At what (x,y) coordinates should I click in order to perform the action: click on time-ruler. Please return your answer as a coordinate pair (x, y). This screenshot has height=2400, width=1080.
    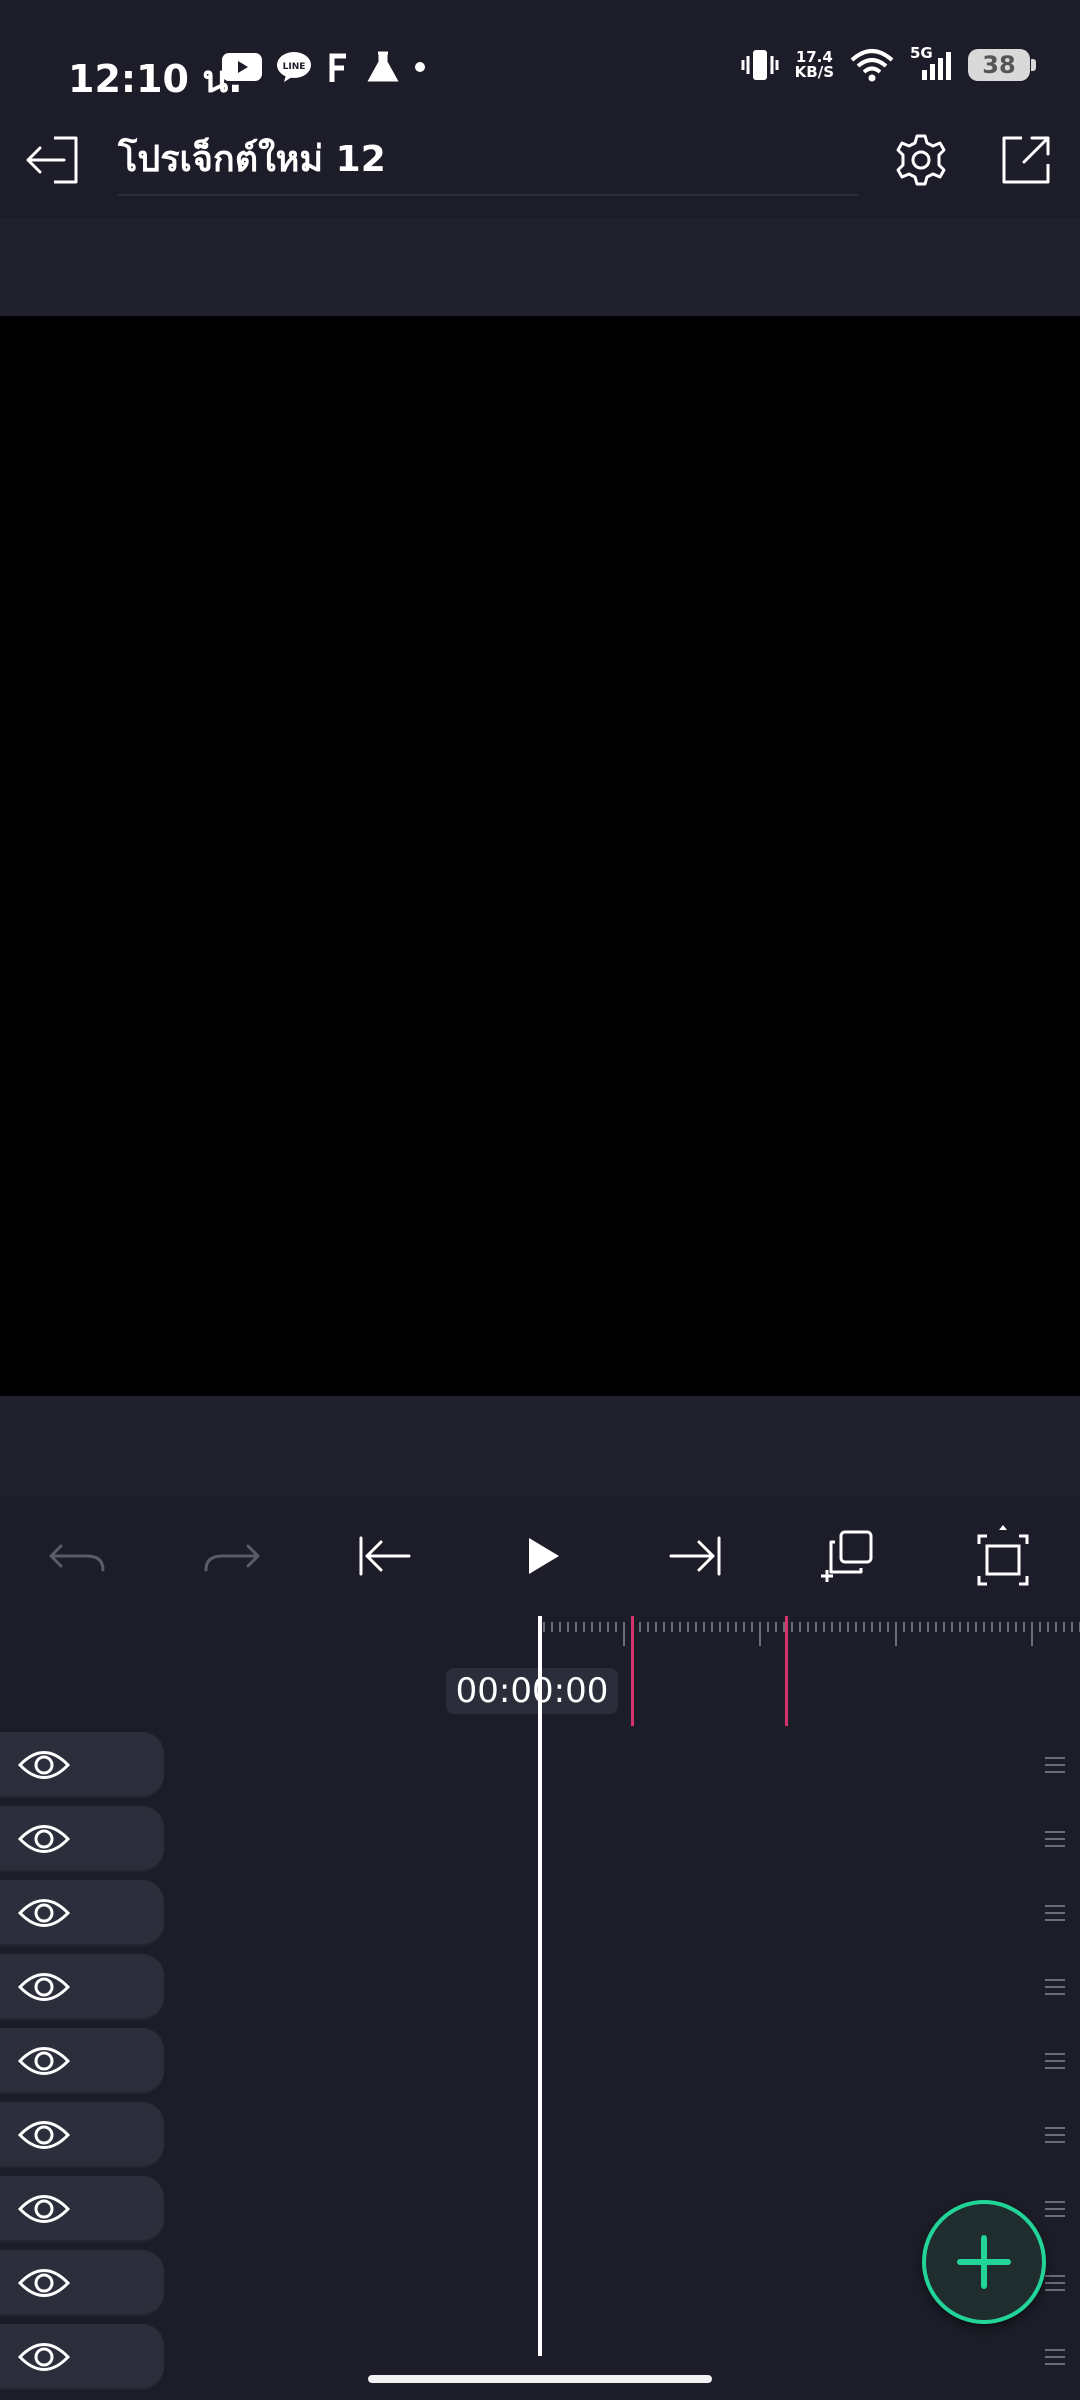
    Looking at the image, I should click on (810, 1631).